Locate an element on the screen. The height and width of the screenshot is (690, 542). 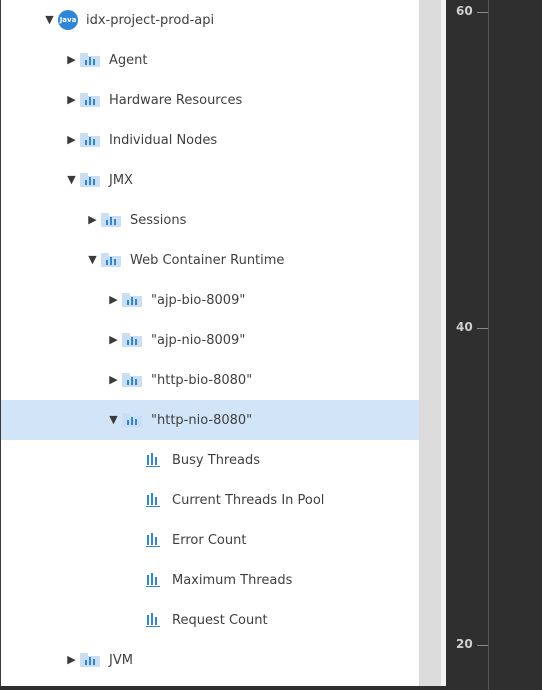
tree-node-label: "ajp-bio-8009" is located at coordinates (198, 300).